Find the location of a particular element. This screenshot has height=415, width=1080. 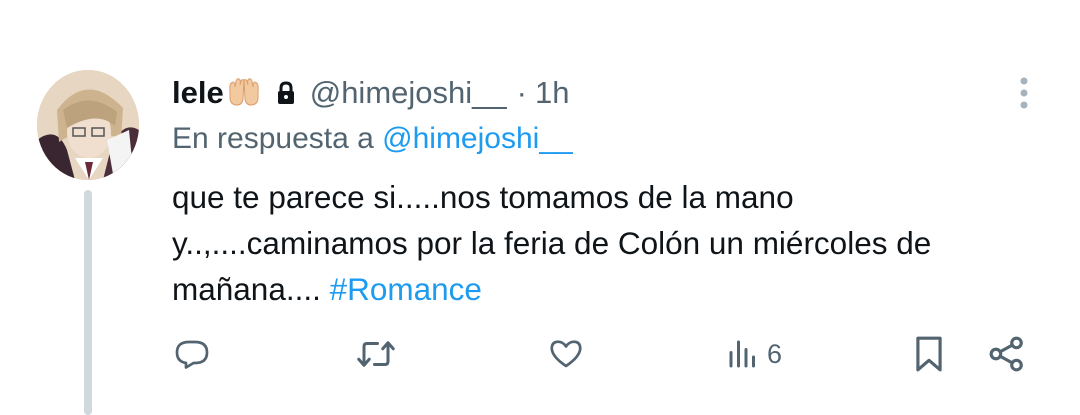

avatar is located at coordinates (88, 125).